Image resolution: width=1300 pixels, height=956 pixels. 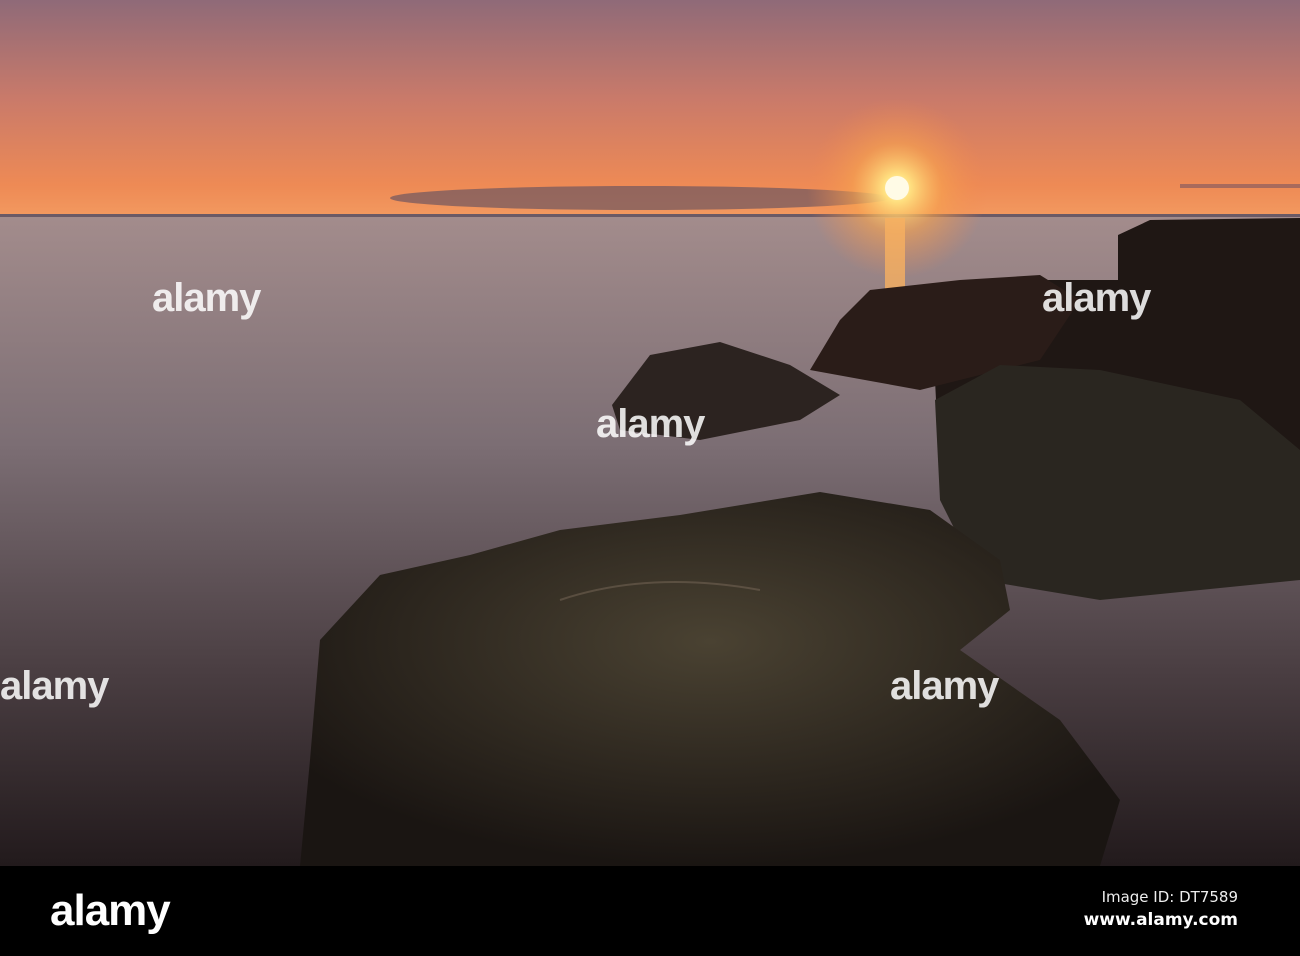 What do you see at coordinates (1169, 897) in the screenshot?
I see `image-id: Image ID: DT7589` at bounding box center [1169, 897].